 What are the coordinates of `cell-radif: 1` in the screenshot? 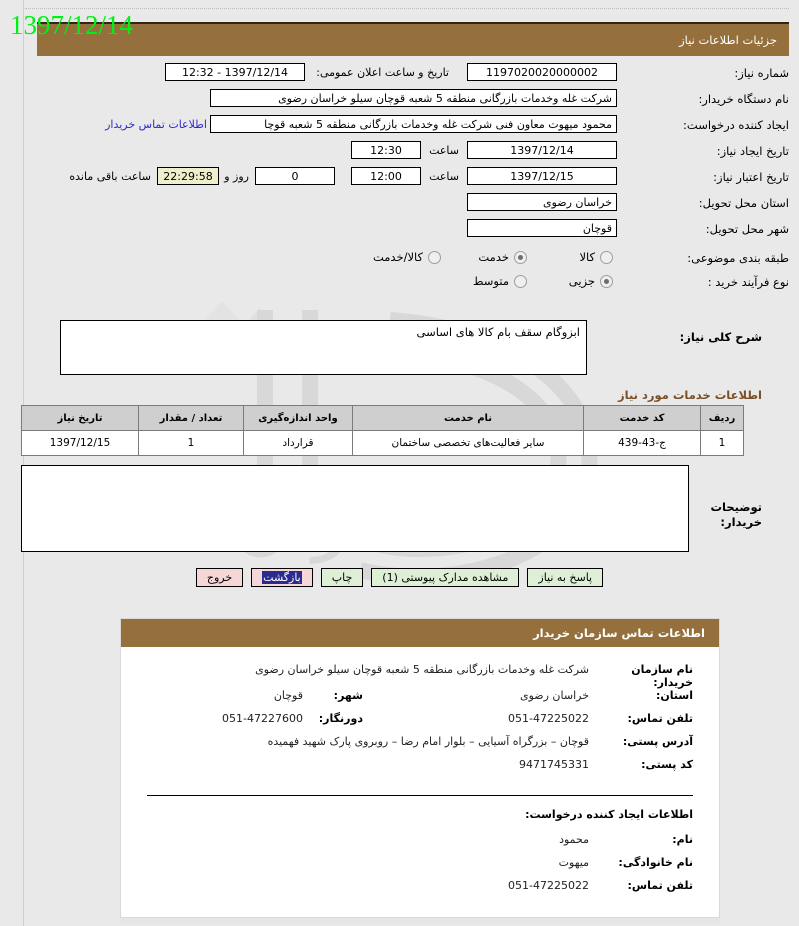 It's located at (722, 443).